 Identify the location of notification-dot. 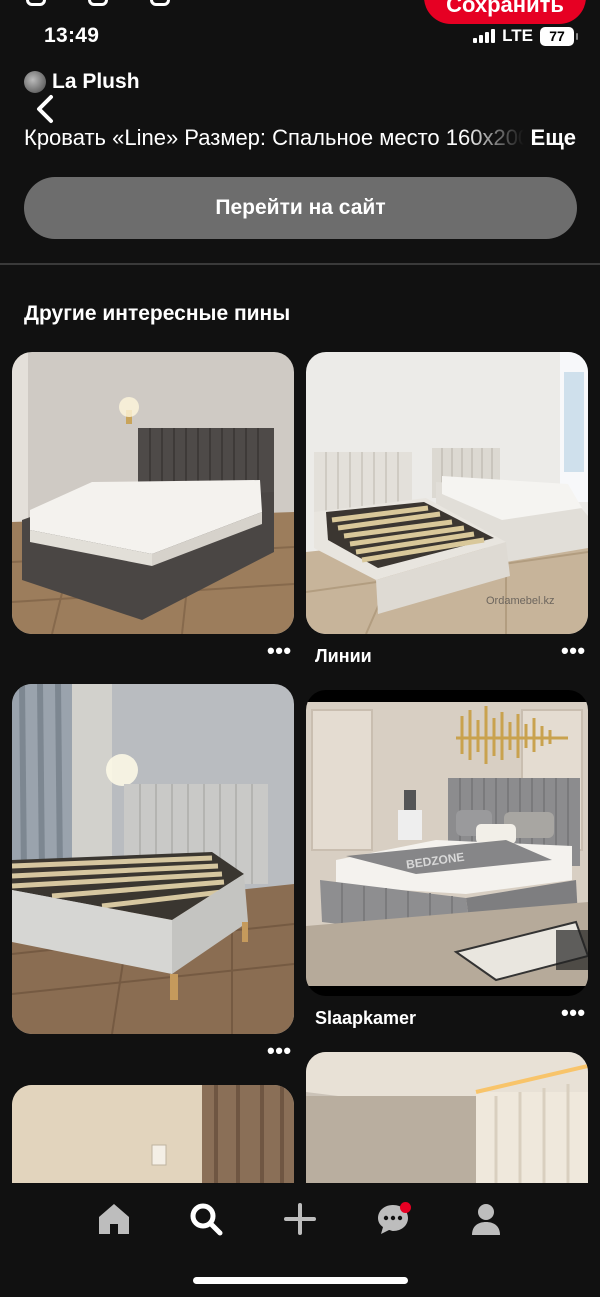
(405, 1207).